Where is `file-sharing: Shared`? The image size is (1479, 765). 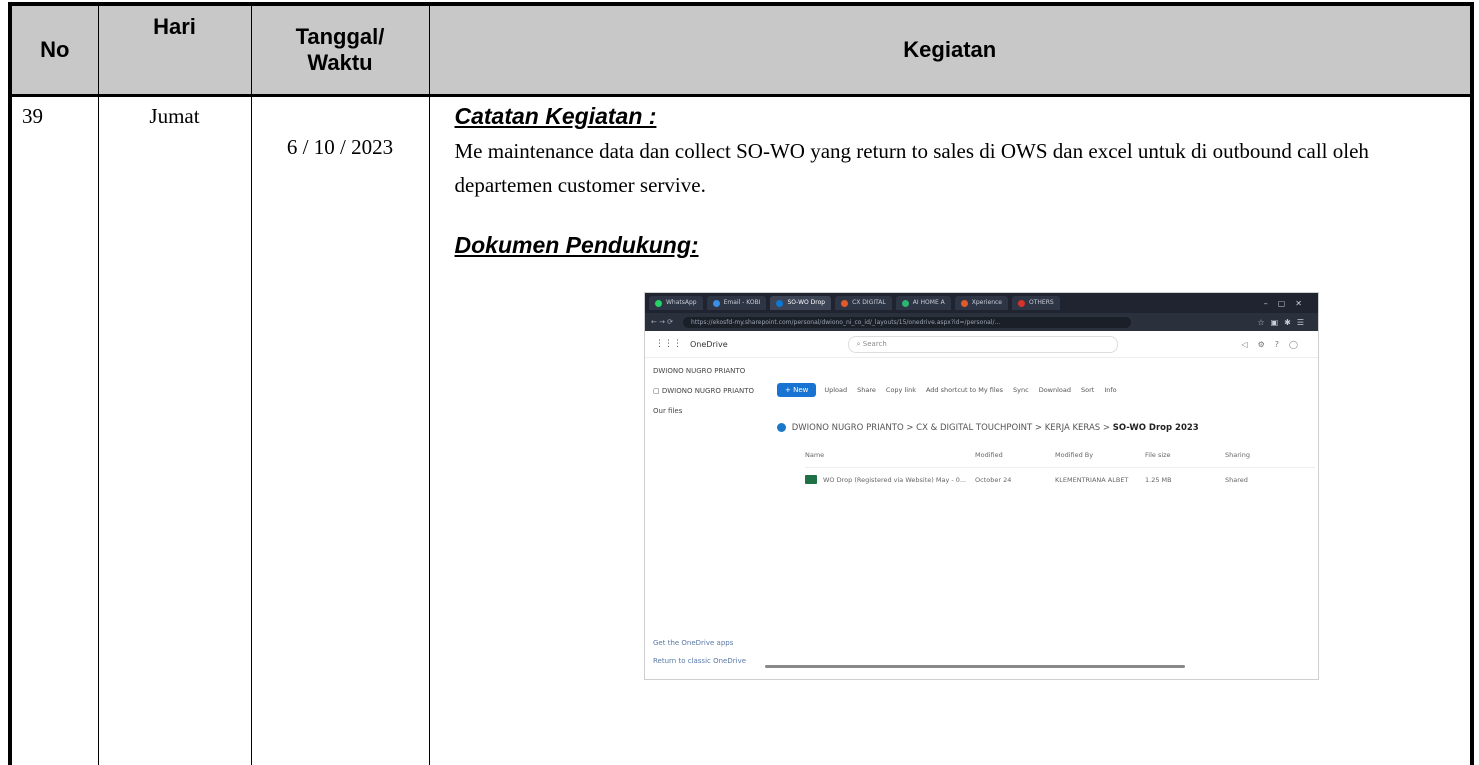 file-sharing: Shared is located at coordinates (1265, 480).